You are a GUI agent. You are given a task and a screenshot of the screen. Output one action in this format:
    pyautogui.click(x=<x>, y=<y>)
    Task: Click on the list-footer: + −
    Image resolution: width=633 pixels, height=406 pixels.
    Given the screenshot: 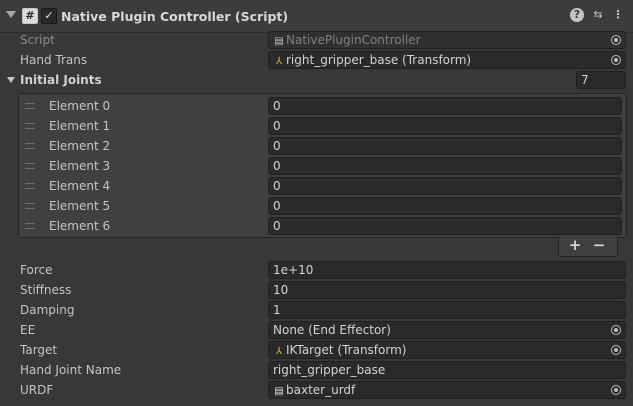 What is the action you would take?
    pyautogui.click(x=588, y=246)
    